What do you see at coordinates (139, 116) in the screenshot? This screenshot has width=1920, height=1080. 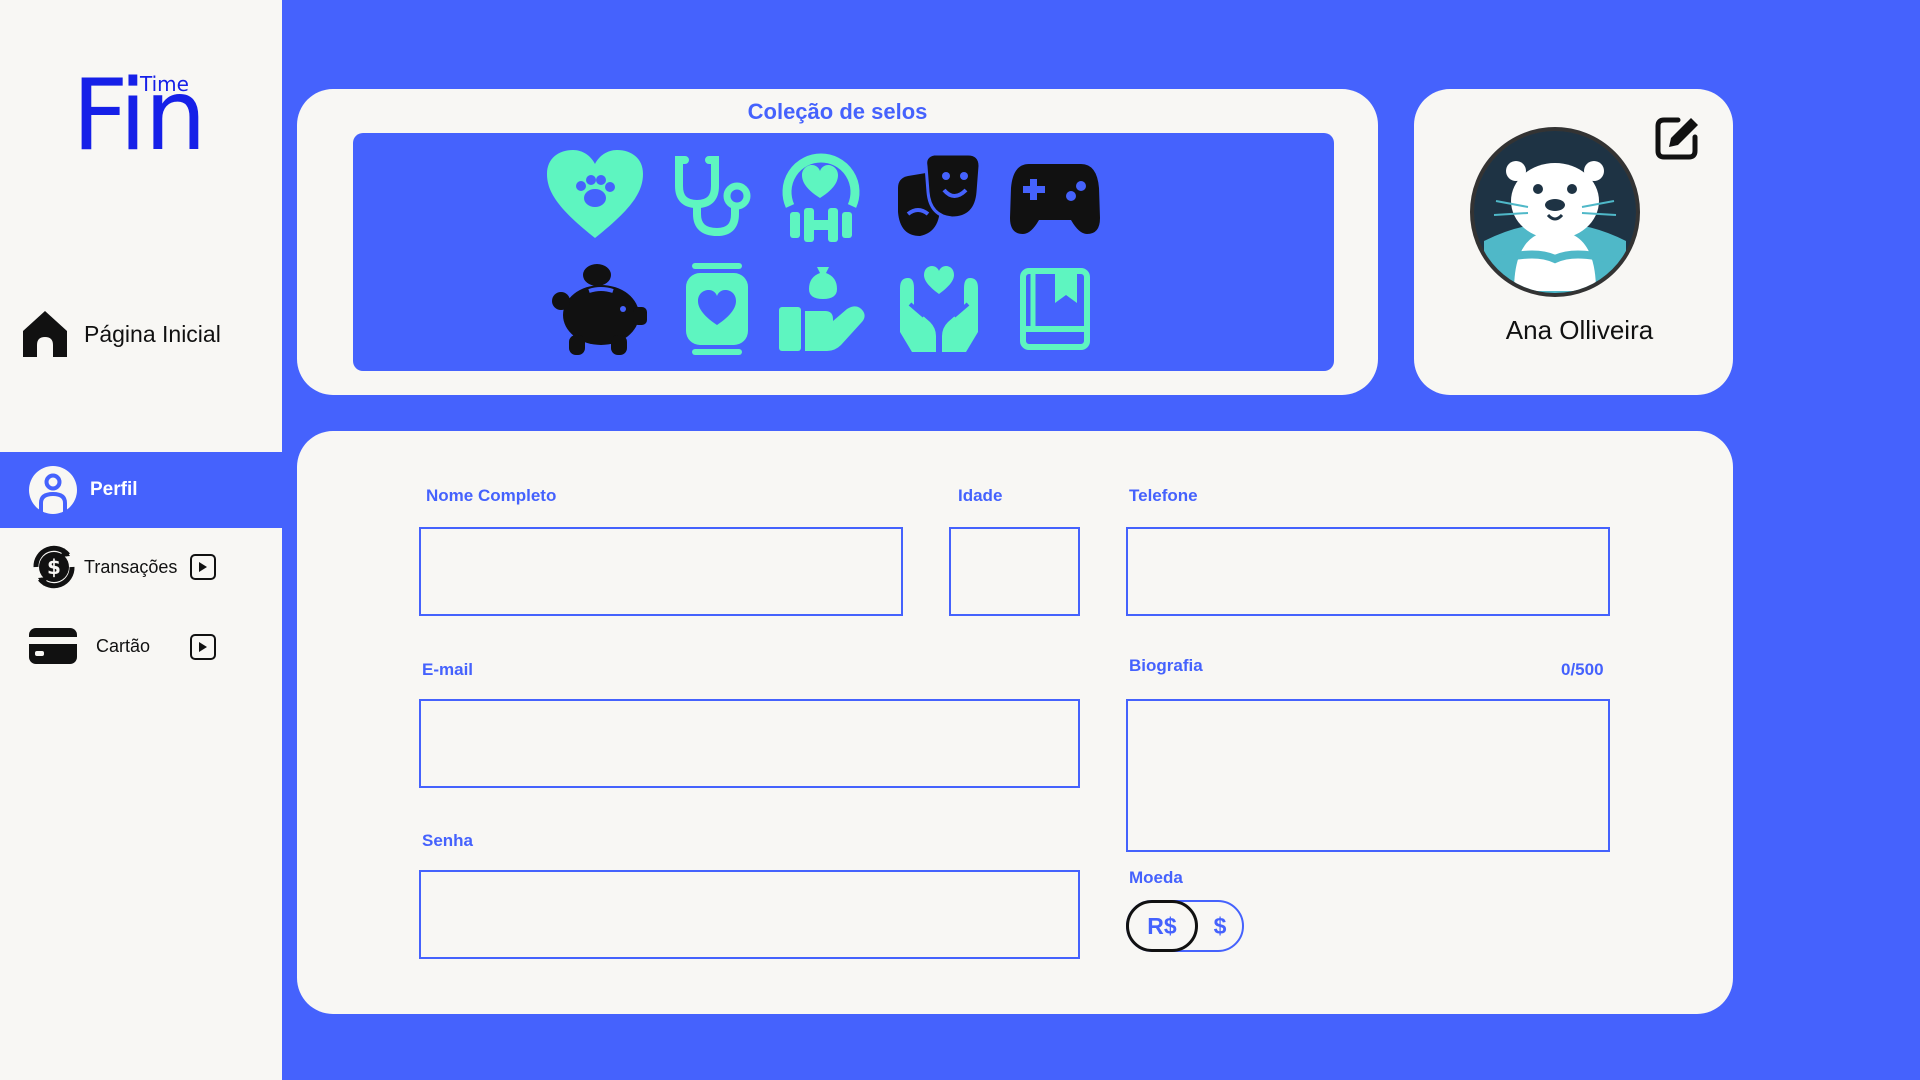 I see `logo: Fin Time` at bounding box center [139, 116].